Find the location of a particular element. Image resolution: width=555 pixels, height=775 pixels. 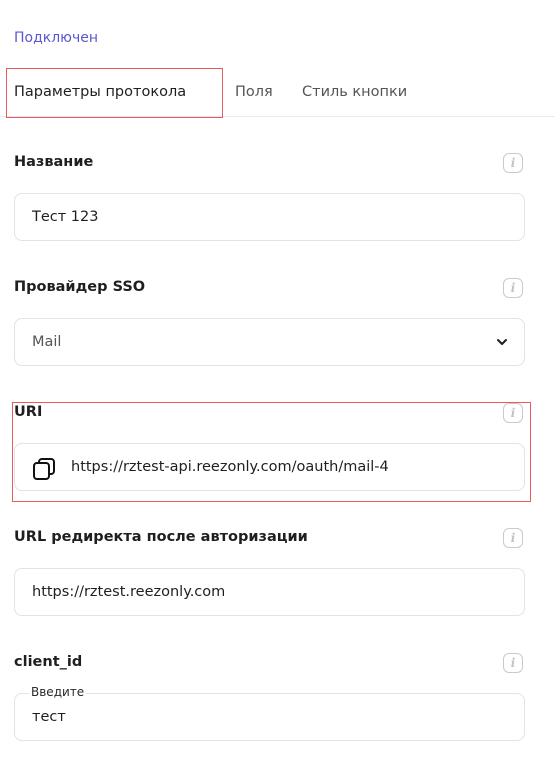

redirect-url-value: https://rztest.reezonly.com is located at coordinates (129, 592).